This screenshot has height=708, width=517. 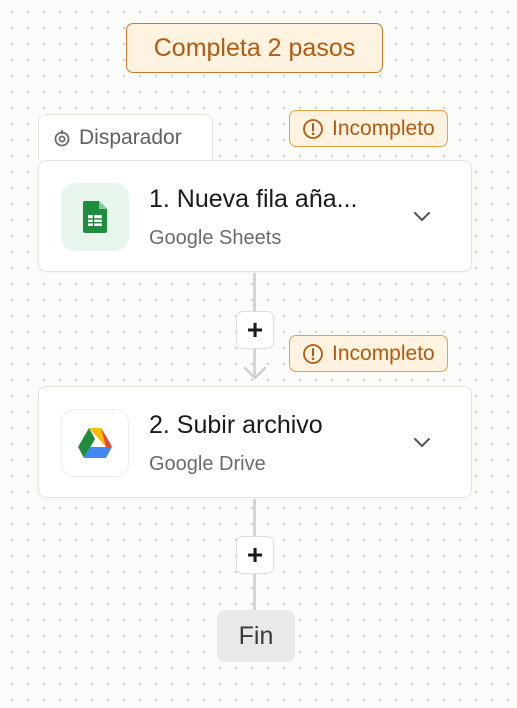 What do you see at coordinates (383, 128) in the screenshot?
I see `step-1-status-text: Incompleto` at bounding box center [383, 128].